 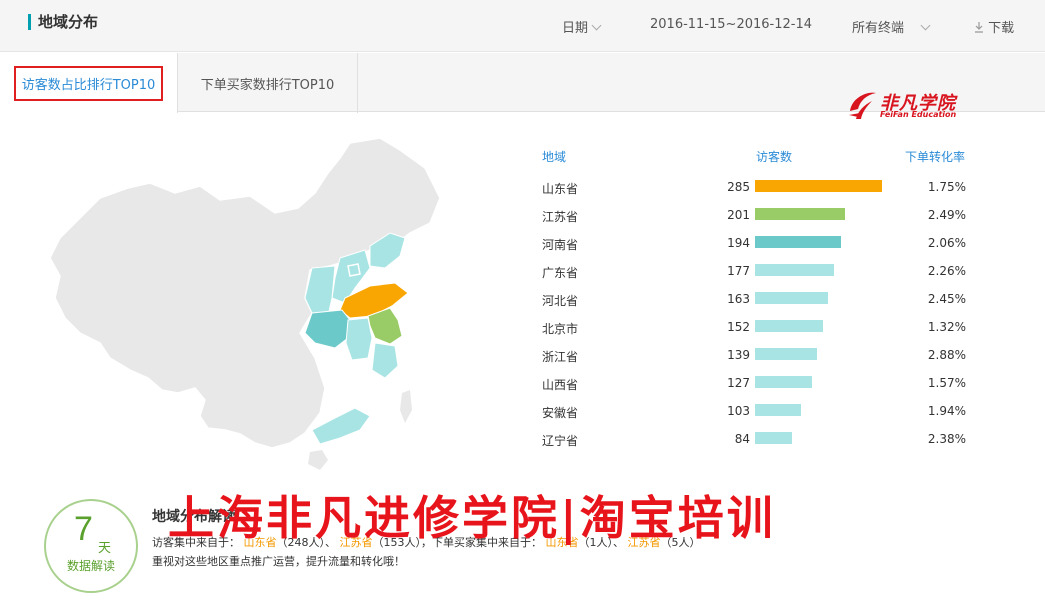 I want to click on map-region-henan, so click(x=327, y=329).